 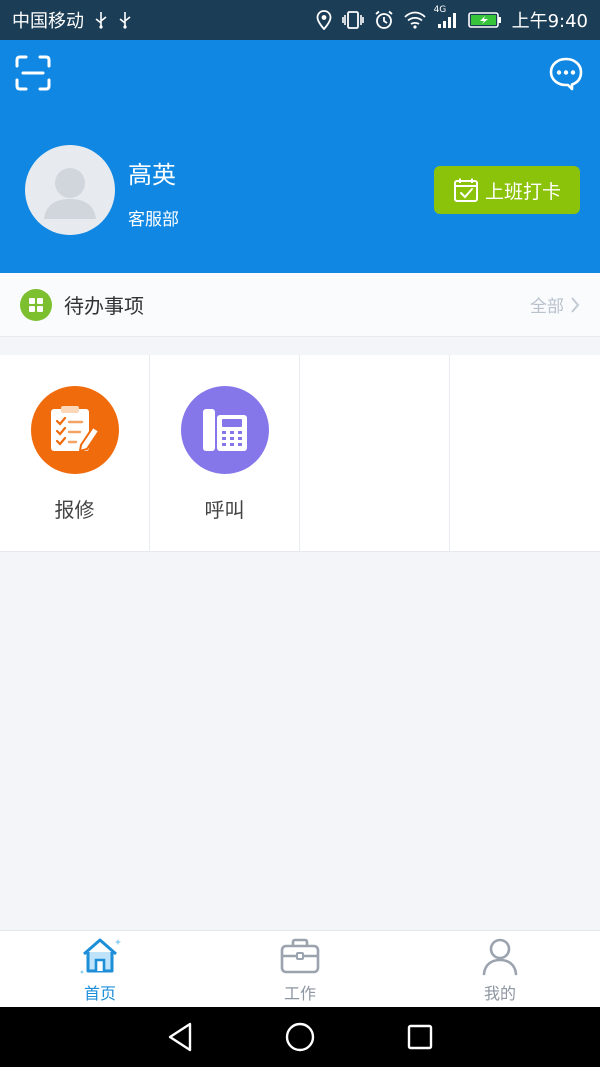 I want to click on network-type-label: 4G, so click(x=440, y=10).